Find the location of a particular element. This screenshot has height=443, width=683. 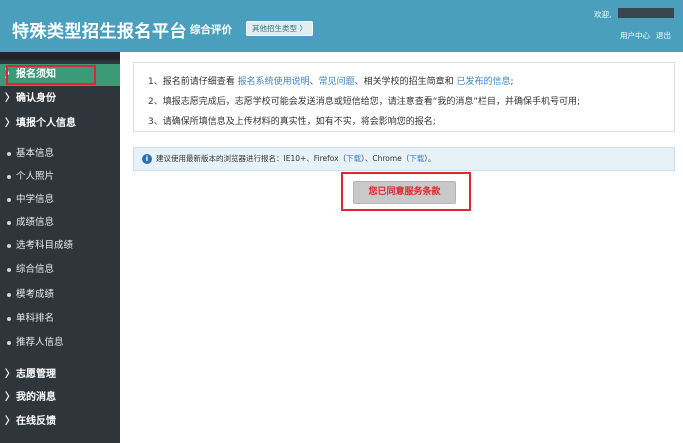

logout-link: 退出 is located at coordinates (663, 35).